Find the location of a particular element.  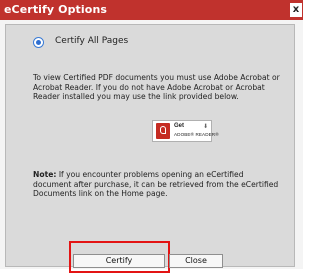

get-text: Get is located at coordinates (179, 126).